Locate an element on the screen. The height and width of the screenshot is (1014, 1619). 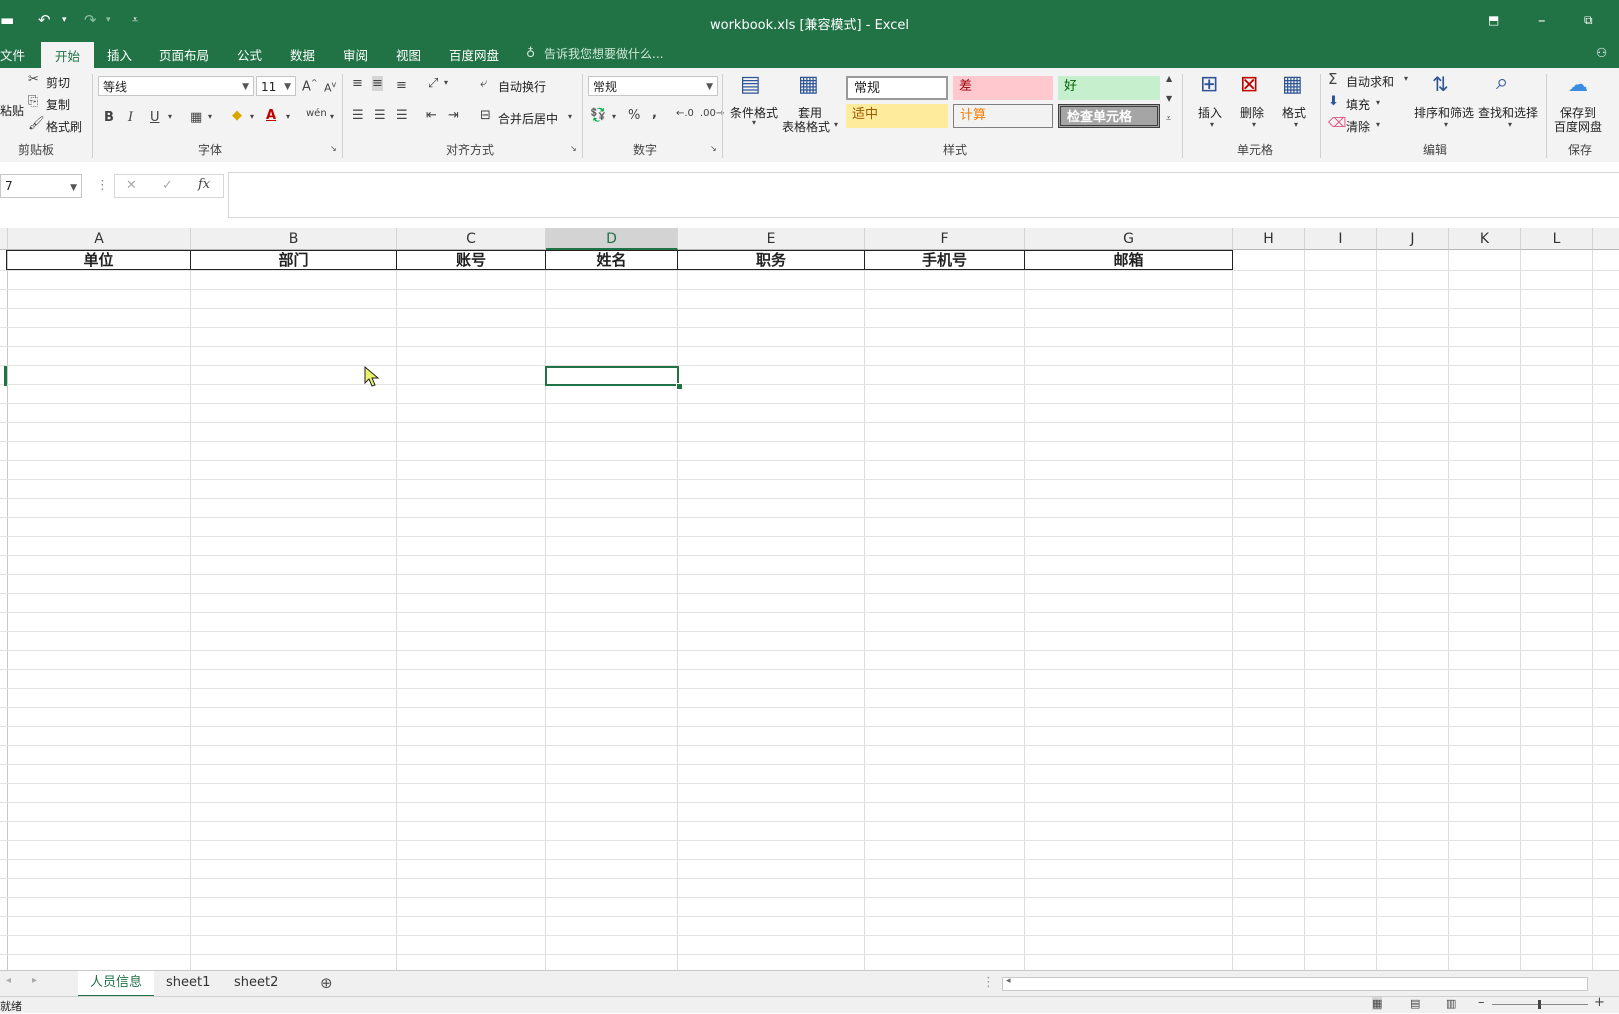
zoom-thumb is located at coordinates (1539, 1004).